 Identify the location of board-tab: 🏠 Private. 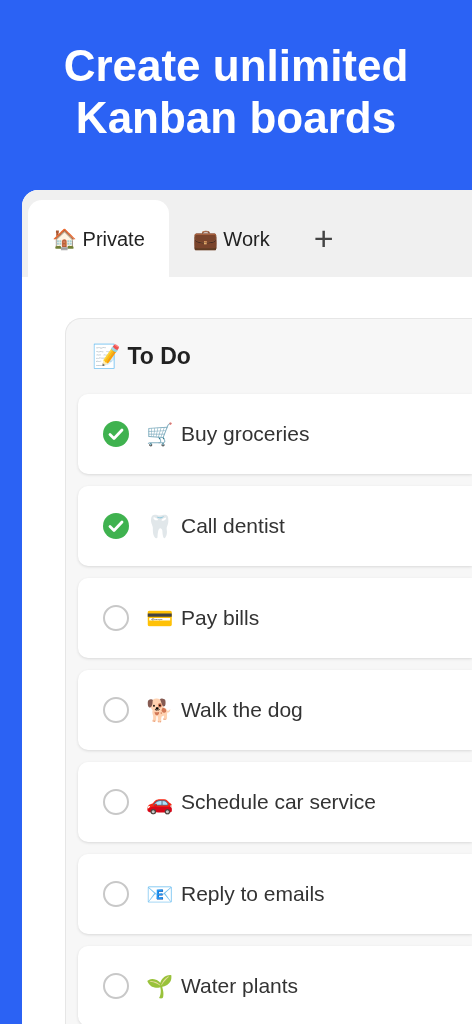
(98, 238).